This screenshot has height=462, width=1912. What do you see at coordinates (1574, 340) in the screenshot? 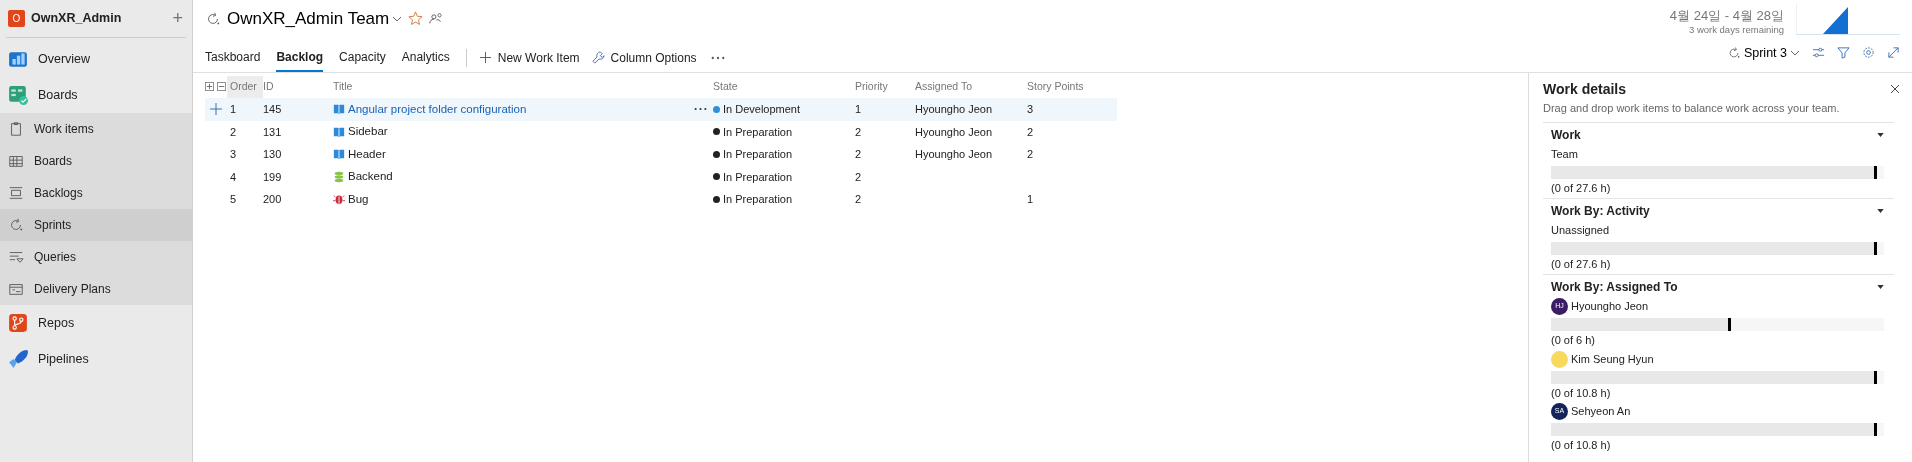
I see `capacity-text: (0 of 6 h)` at bounding box center [1574, 340].